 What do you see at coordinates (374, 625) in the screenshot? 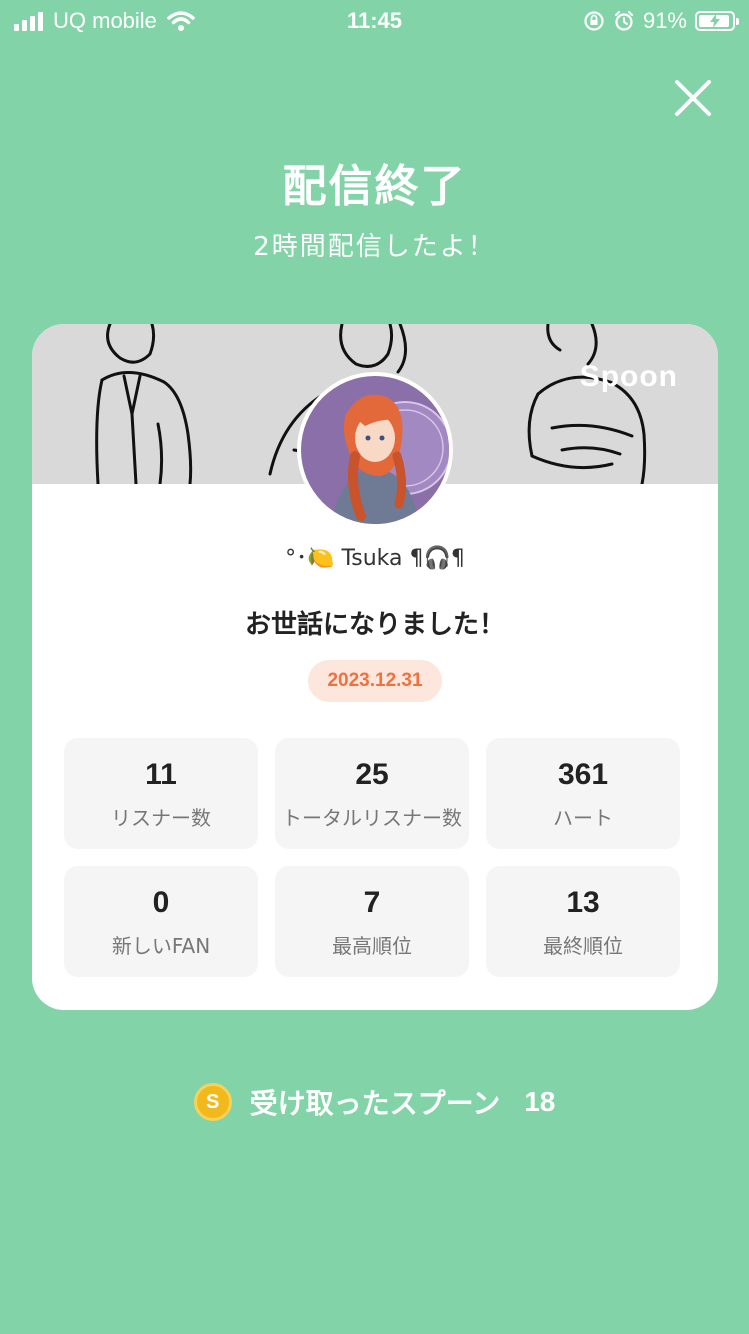
I see `farewell-message: お世話になりました！` at bounding box center [374, 625].